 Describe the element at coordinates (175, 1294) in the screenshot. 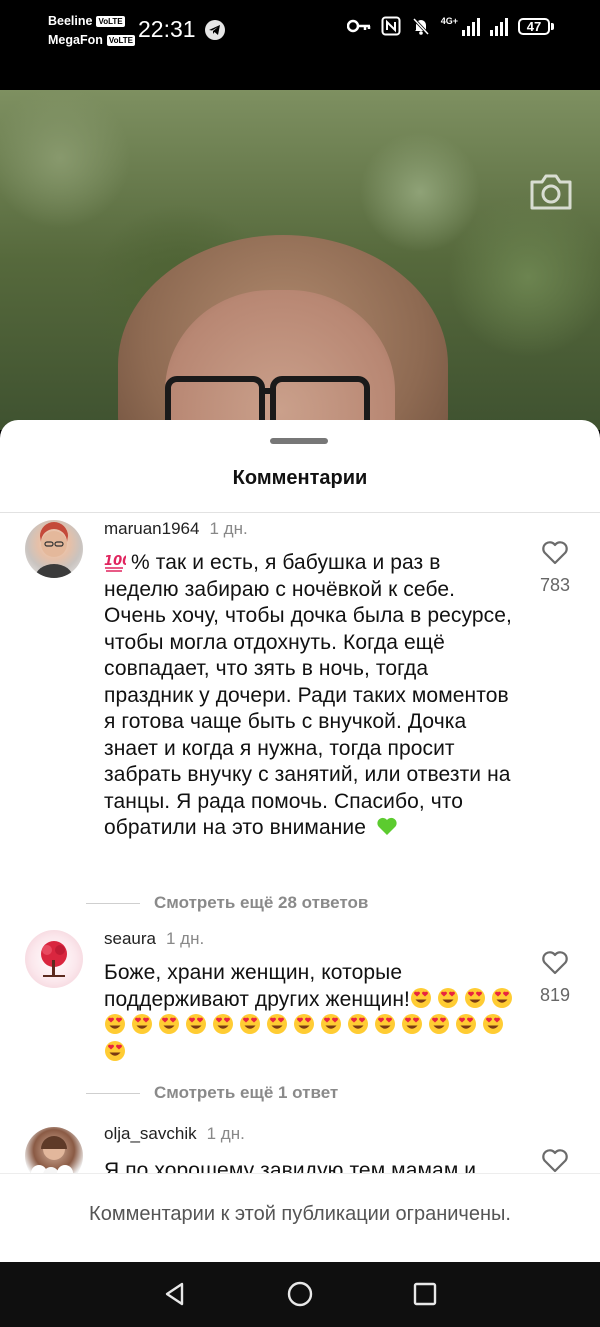

I see `back-icon` at that location.